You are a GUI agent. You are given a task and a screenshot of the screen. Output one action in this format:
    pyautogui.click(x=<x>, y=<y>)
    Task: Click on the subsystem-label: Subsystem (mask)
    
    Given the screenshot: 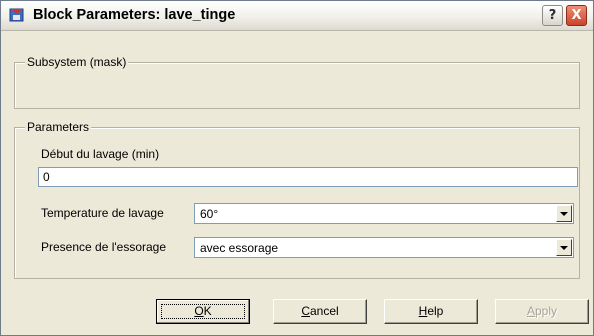 What is the action you would take?
    pyautogui.click(x=77, y=62)
    